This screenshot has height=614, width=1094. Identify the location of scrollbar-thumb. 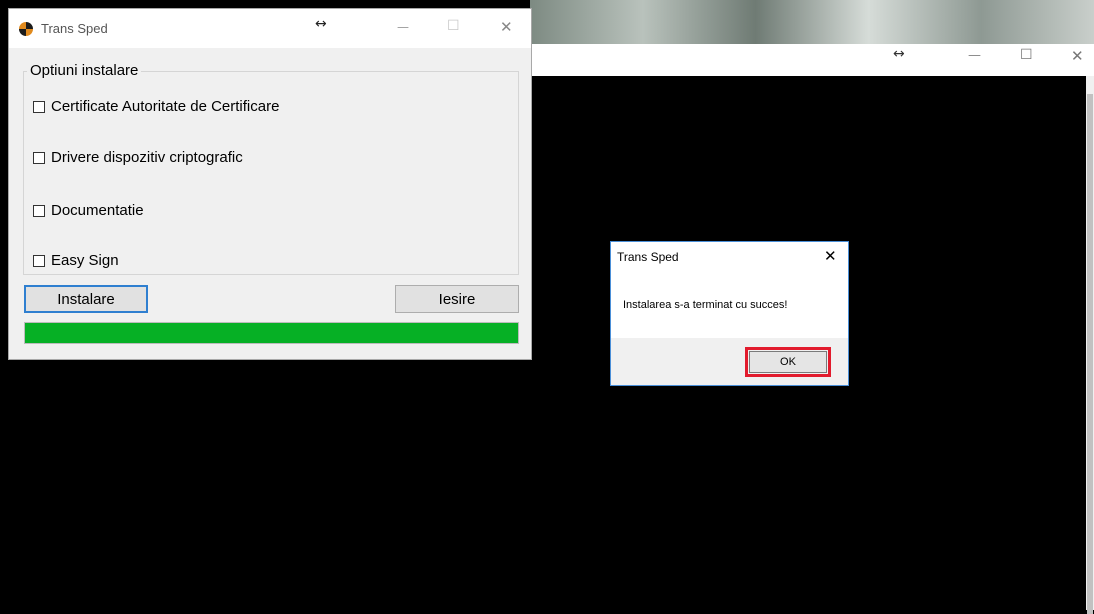
(1090, 354).